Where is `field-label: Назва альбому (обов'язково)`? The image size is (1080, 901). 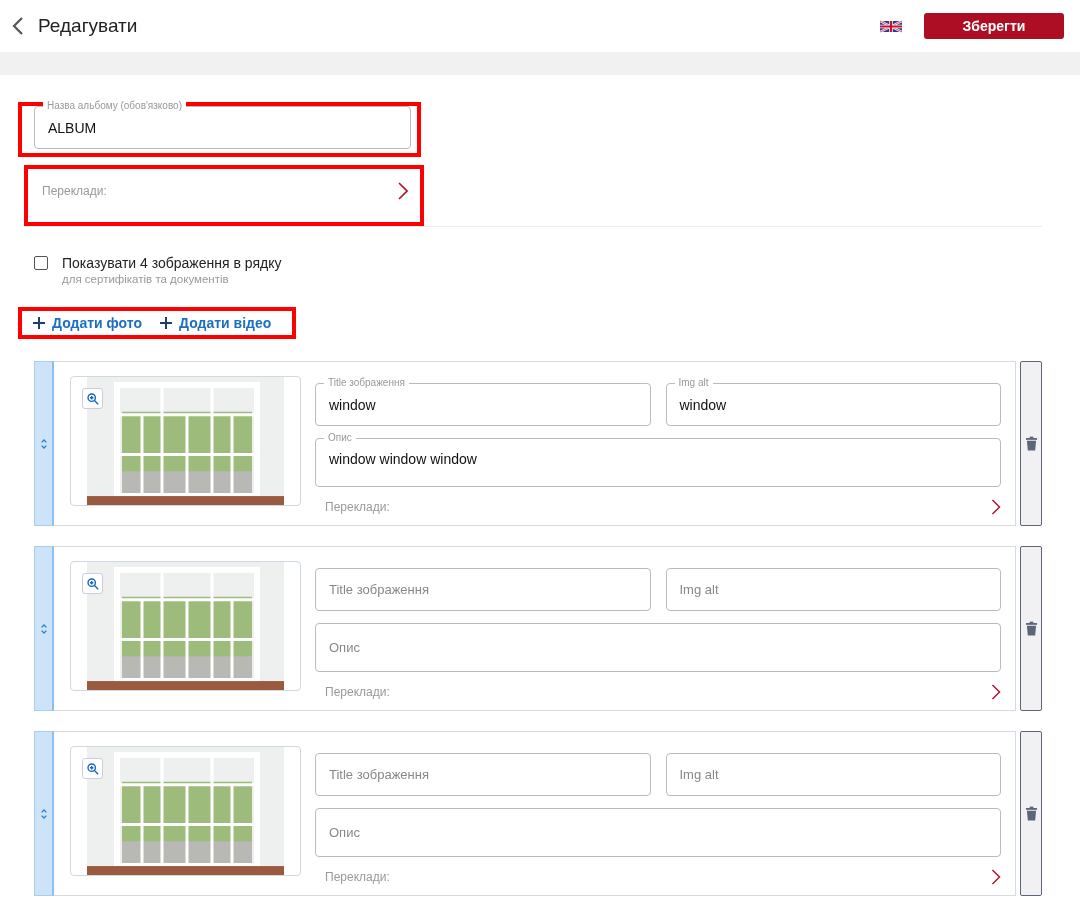 field-label: Назва альбому (обов'язково) is located at coordinates (114, 106).